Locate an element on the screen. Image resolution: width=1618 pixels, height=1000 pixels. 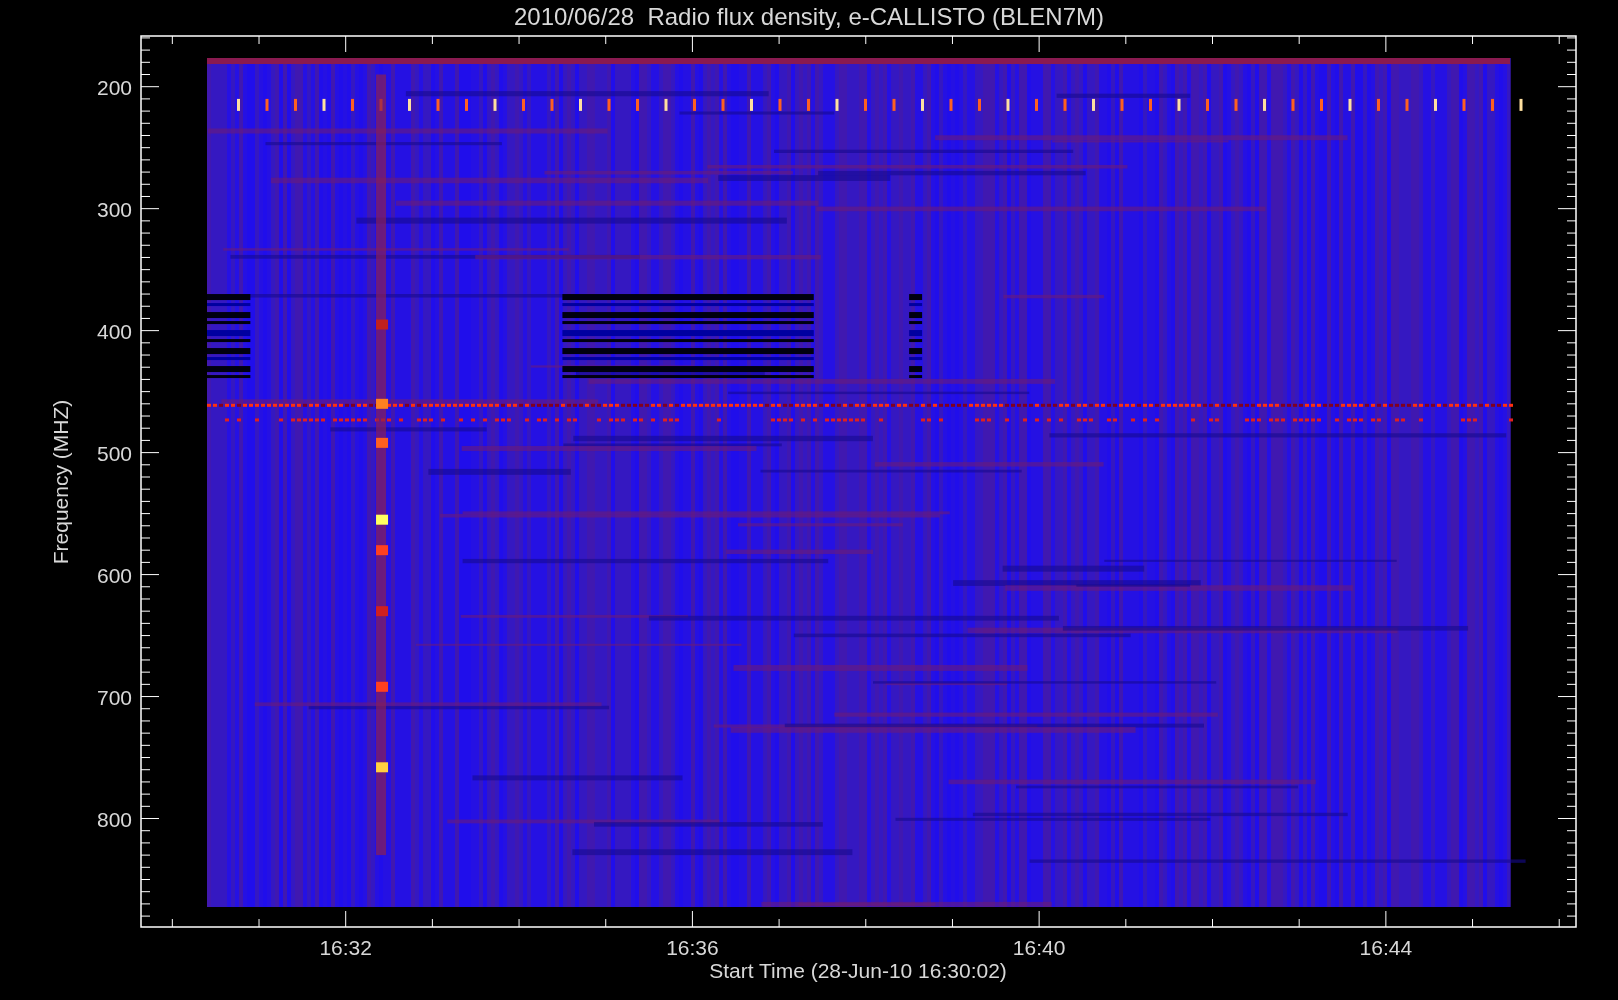
axis-tick-label: 300 is located at coordinates (114, 209).